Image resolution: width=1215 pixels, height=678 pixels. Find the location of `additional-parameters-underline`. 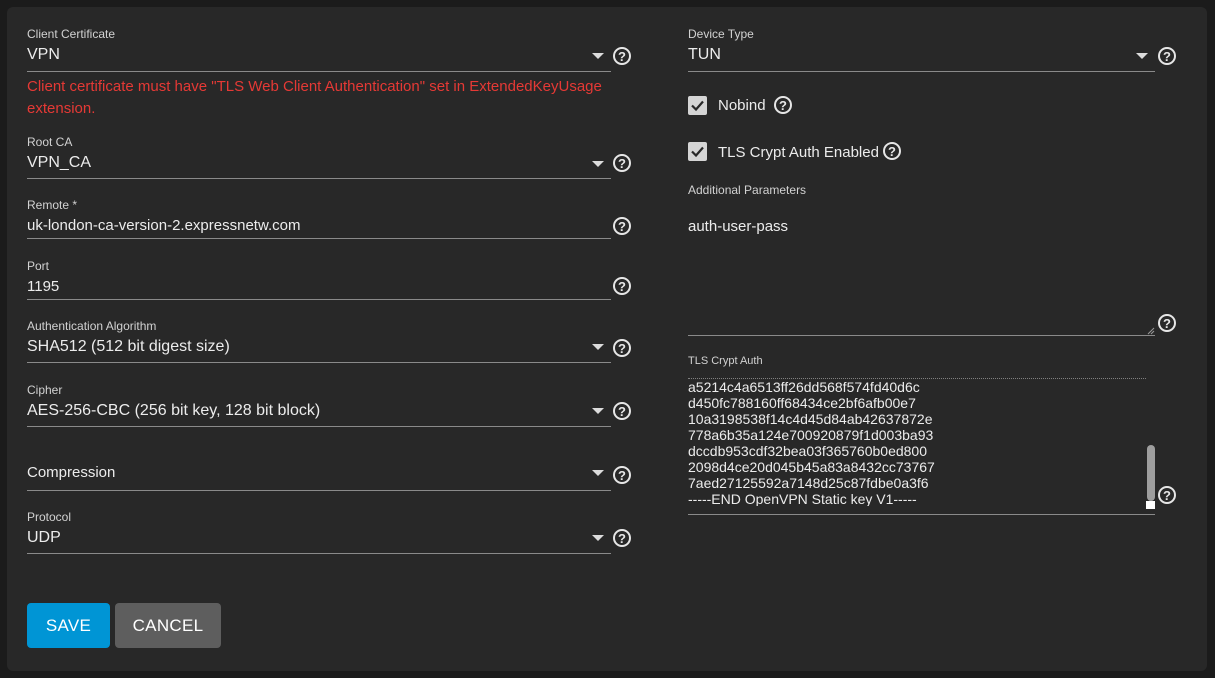

additional-parameters-underline is located at coordinates (921, 335).